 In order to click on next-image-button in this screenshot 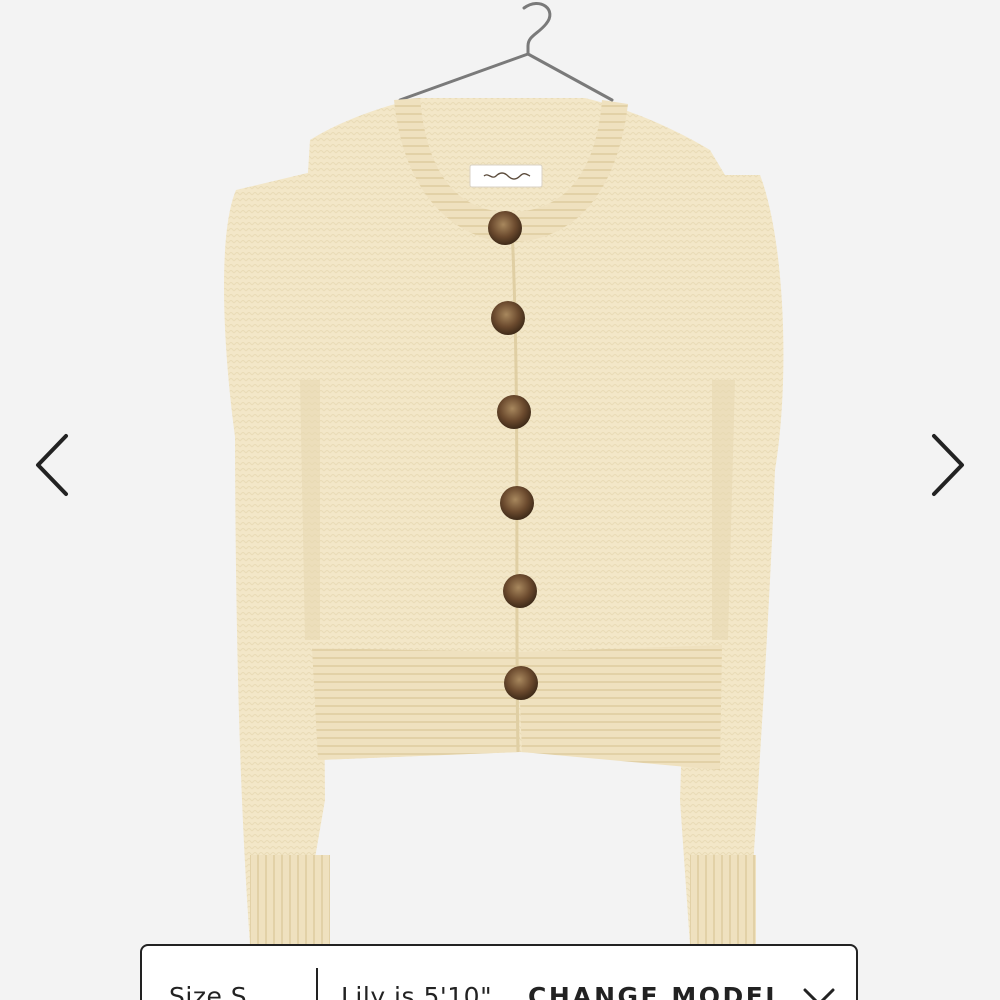, I will do `click(947, 465)`.